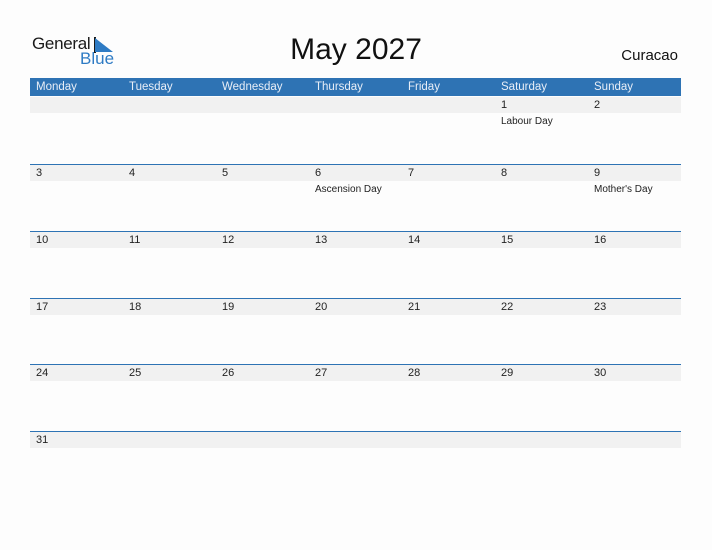 The width and height of the screenshot is (712, 550). What do you see at coordinates (448, 198) in the screenshot?
I see `day-cell: 7` at bounding box center [448, 198].